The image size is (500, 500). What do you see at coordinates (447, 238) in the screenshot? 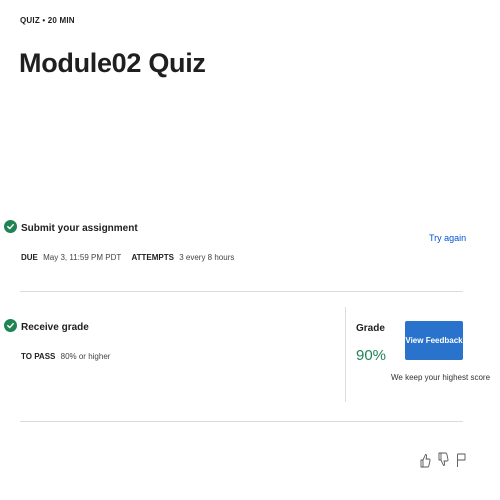
I see `try-again-link: Try again` at bounding box center [447, 238].